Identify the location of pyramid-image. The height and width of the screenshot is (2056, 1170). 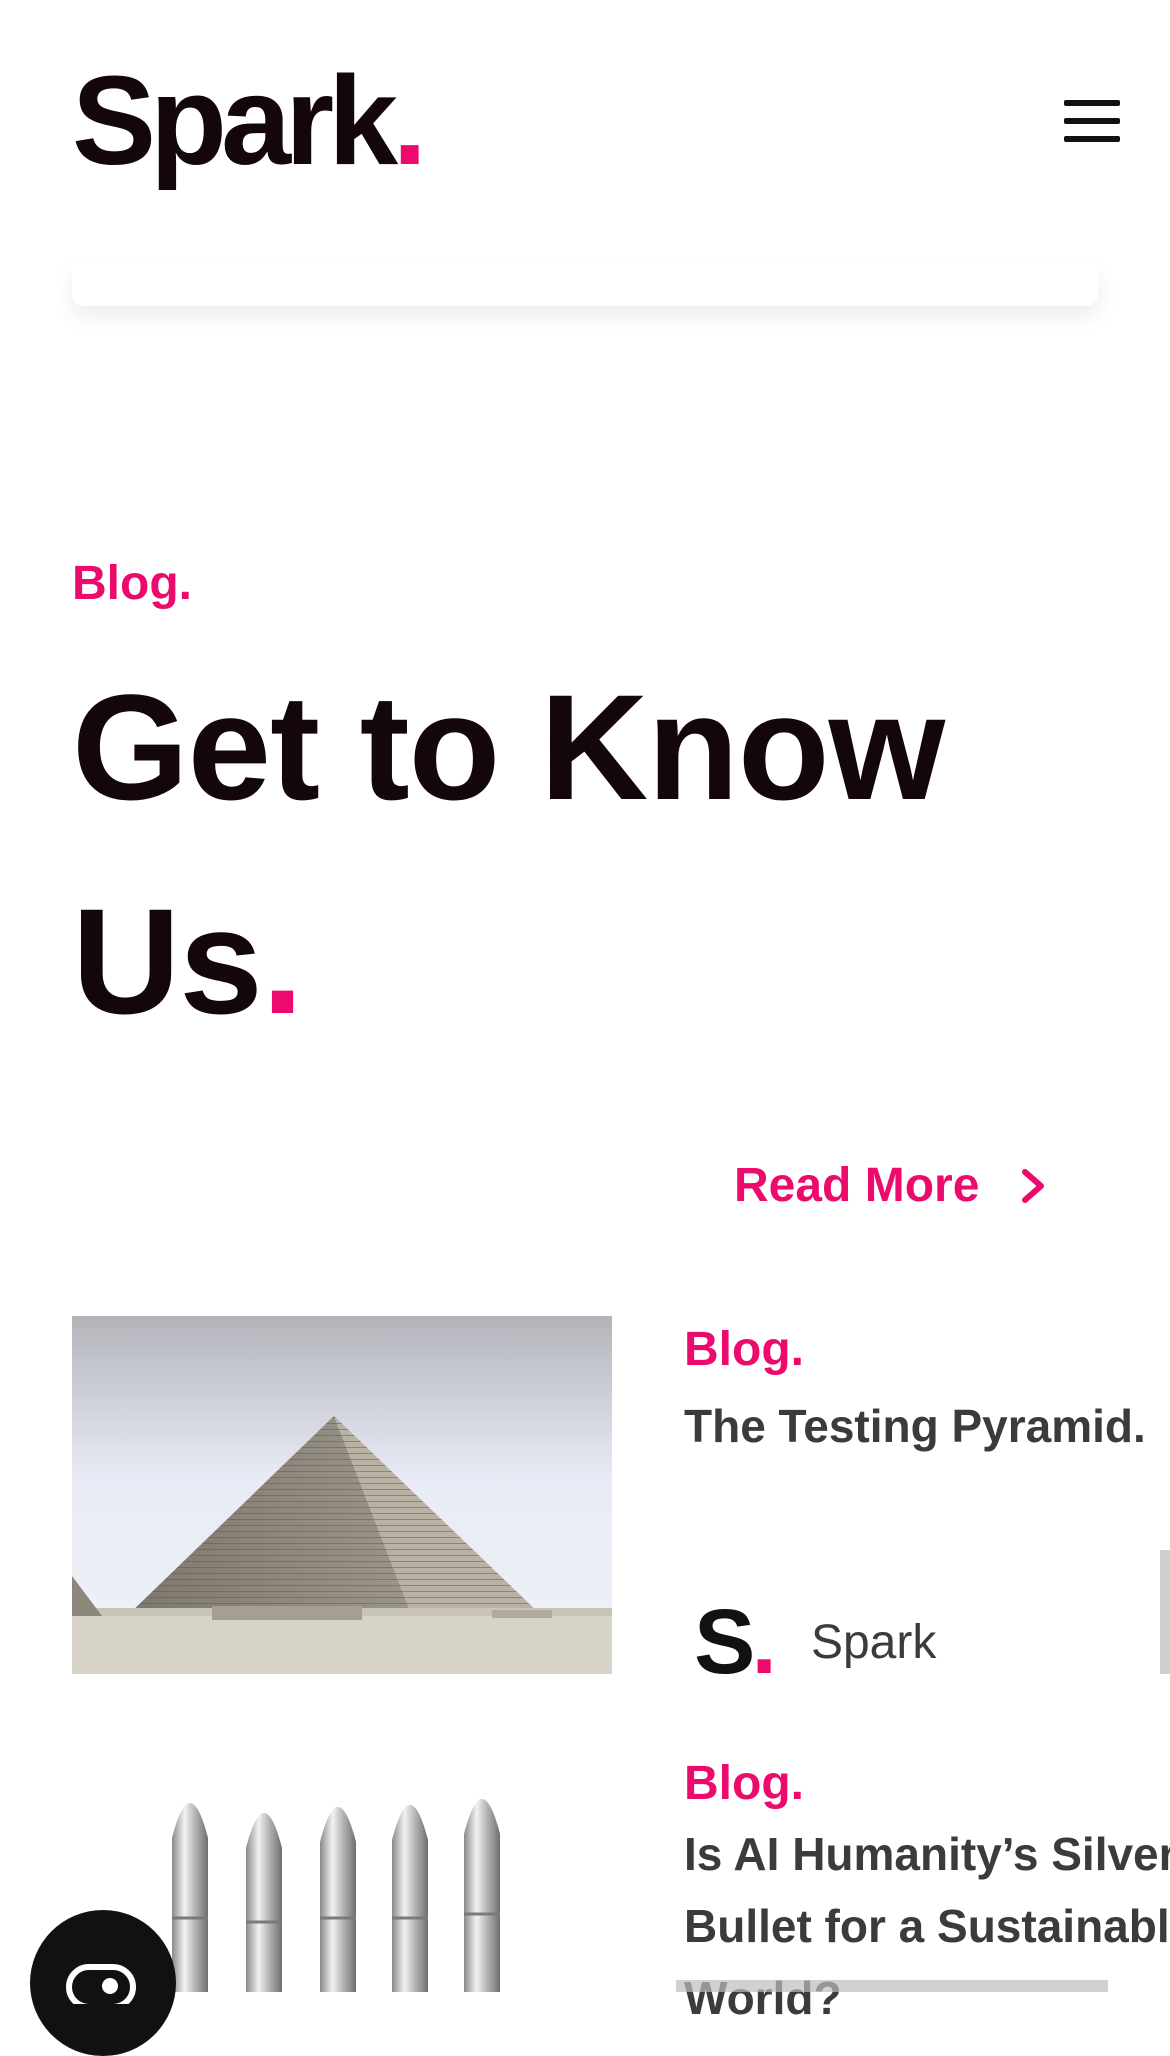
(342, 1495).